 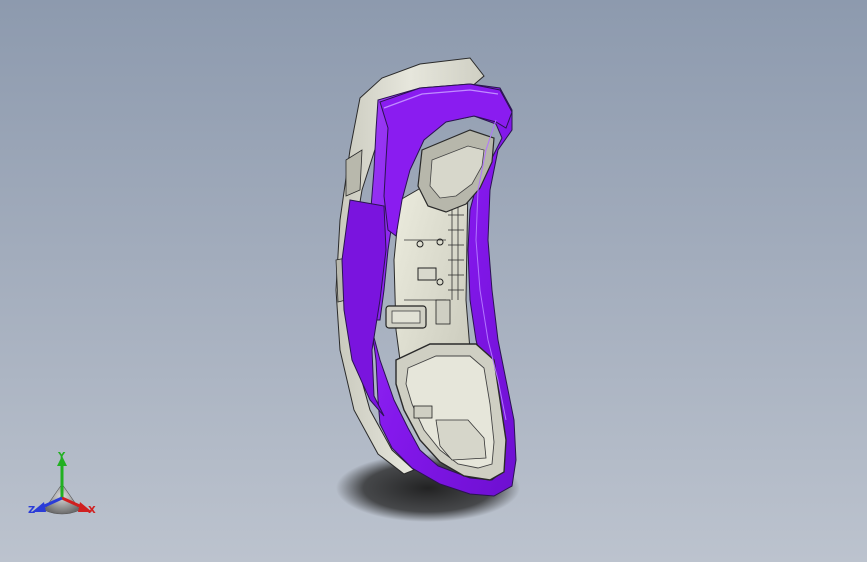 I want to click on triad-x-label: X, so click(x=92, y=510).